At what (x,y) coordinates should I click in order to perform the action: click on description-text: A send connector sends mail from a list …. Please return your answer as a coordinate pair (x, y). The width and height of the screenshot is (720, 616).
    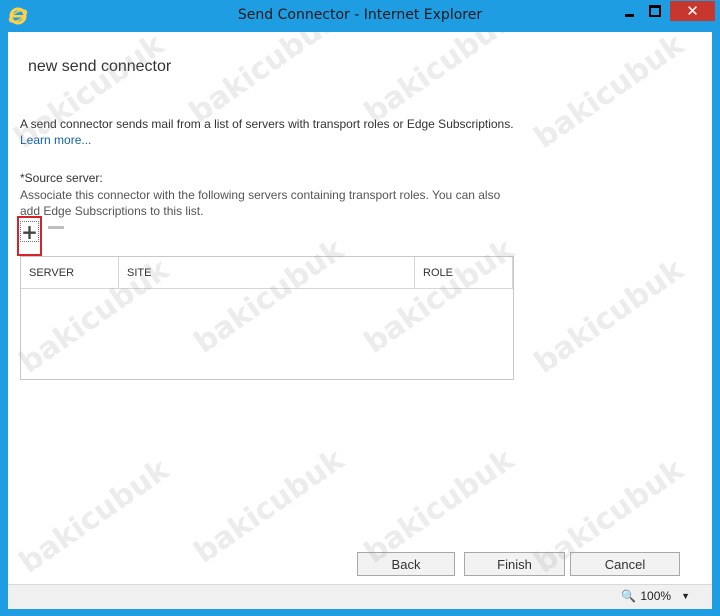
    Looking at the image, I should click on (267, 124).